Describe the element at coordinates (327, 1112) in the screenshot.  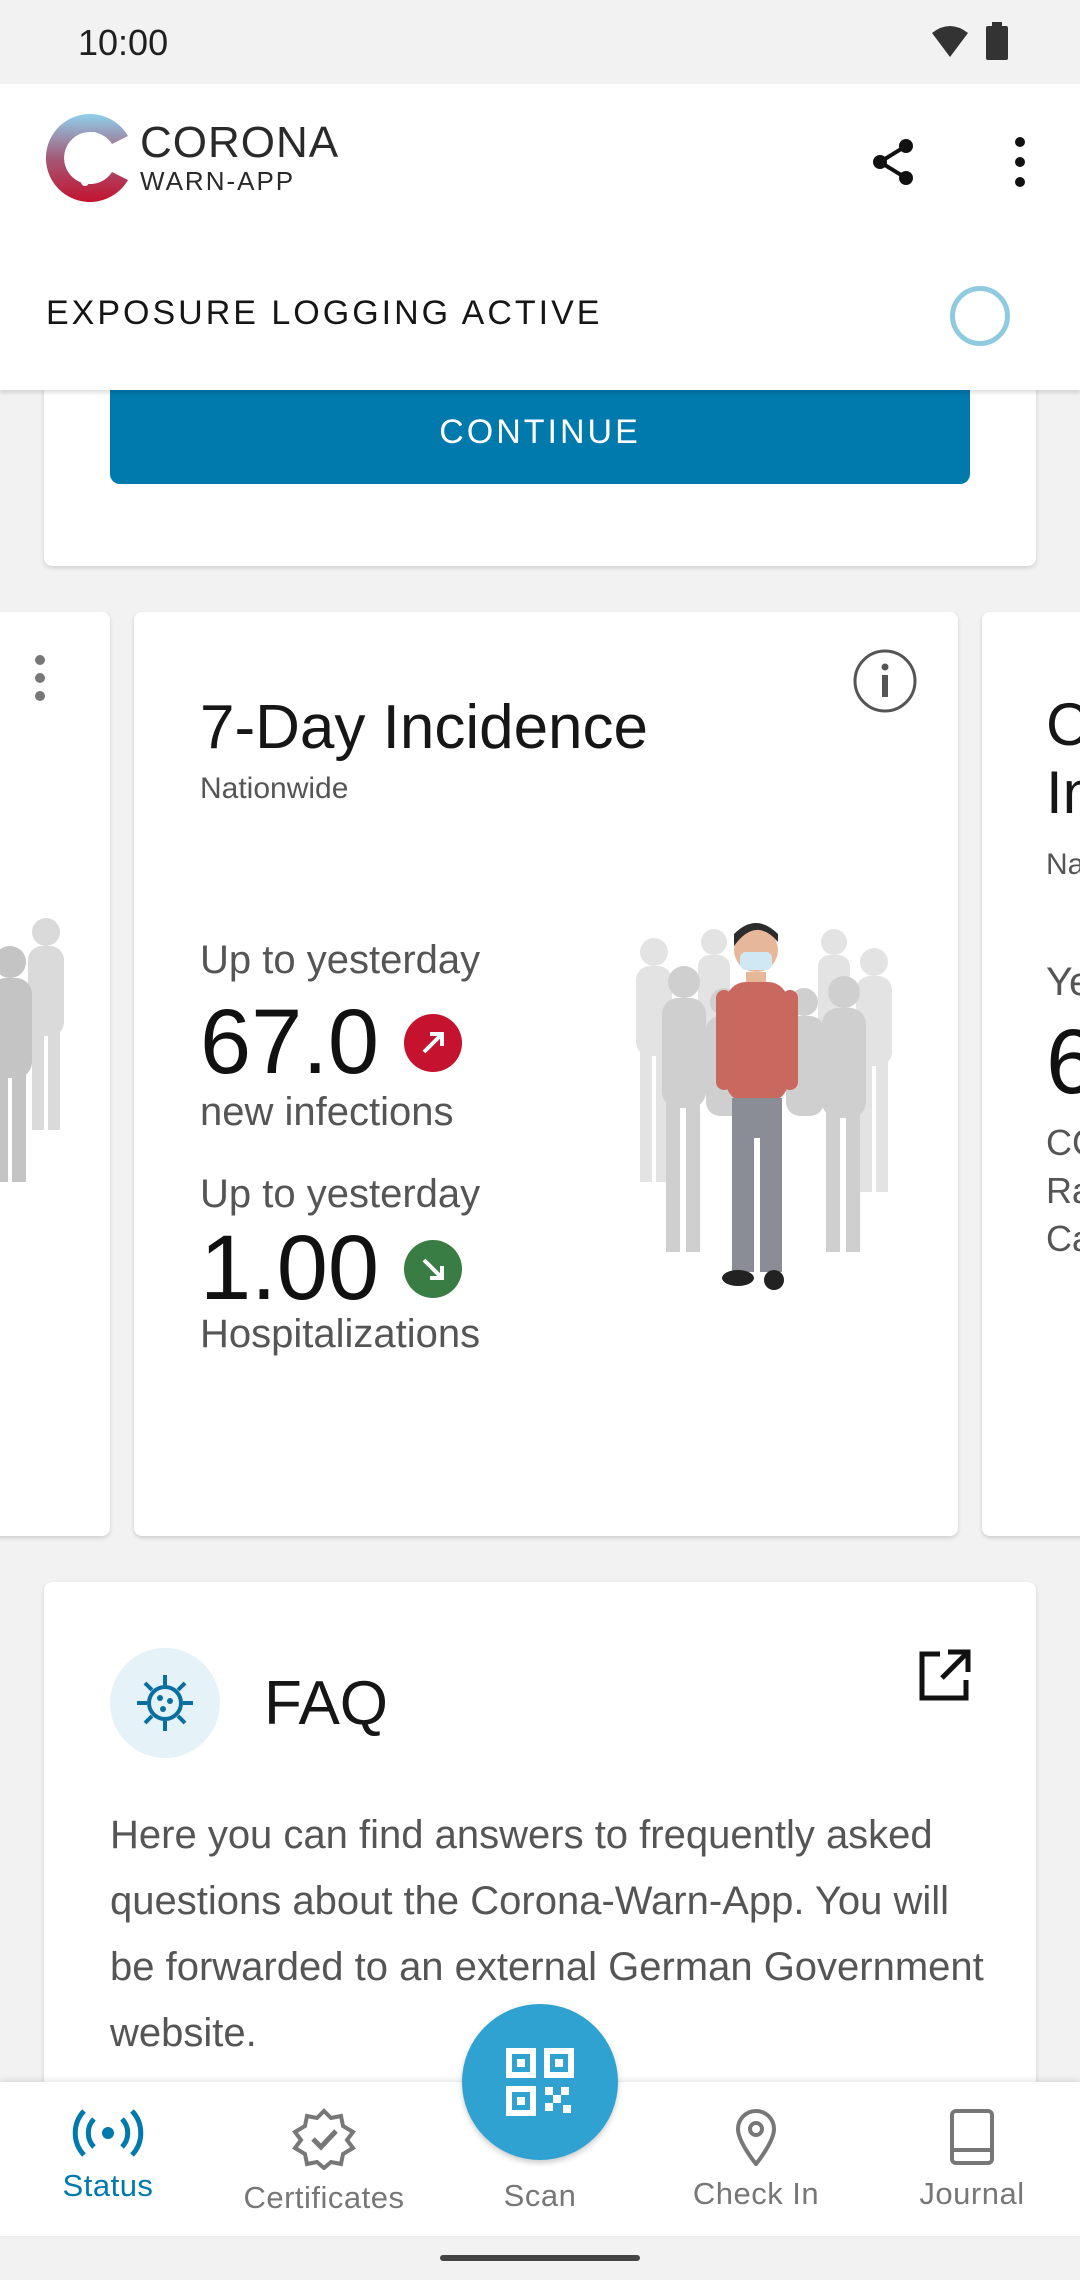
I see `stat-description: new infections` at that location.